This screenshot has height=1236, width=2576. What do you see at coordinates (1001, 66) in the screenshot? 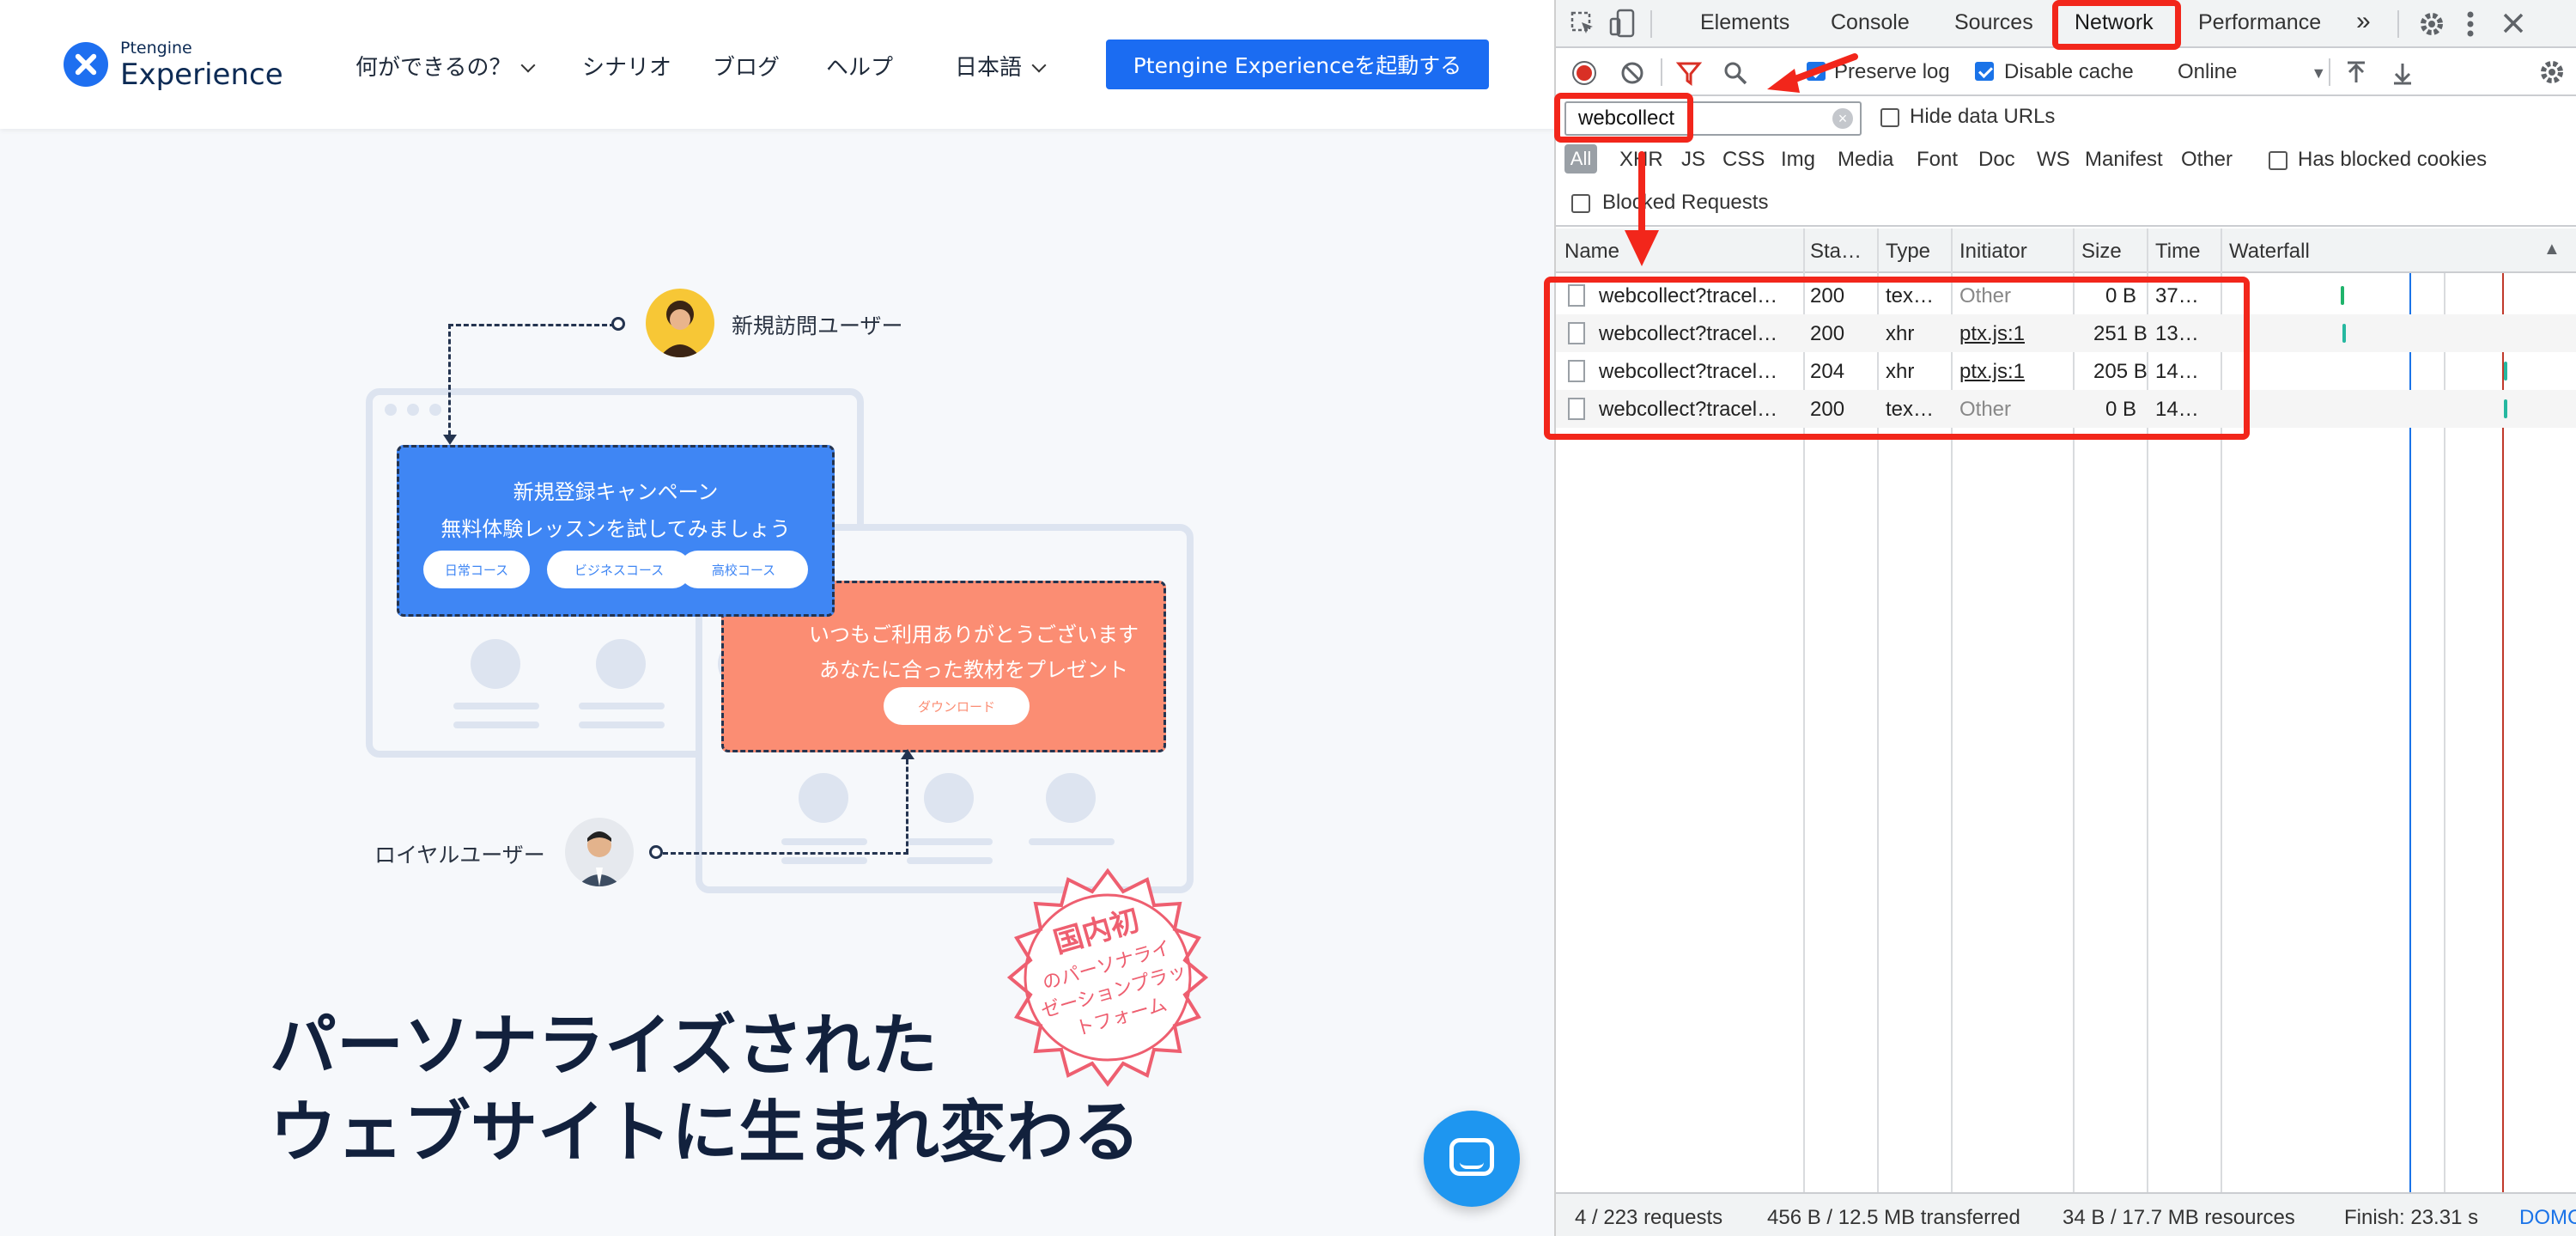
I see `nav-language: 日本語` at bounding box center [1001, 66].